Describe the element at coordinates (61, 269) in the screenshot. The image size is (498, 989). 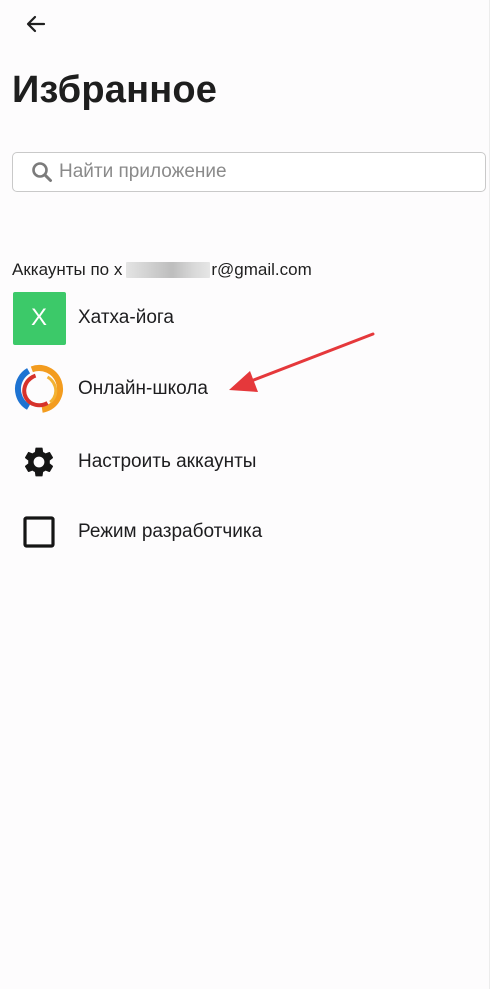
I see `accounts-prefix: Аккаунты по` at that location.